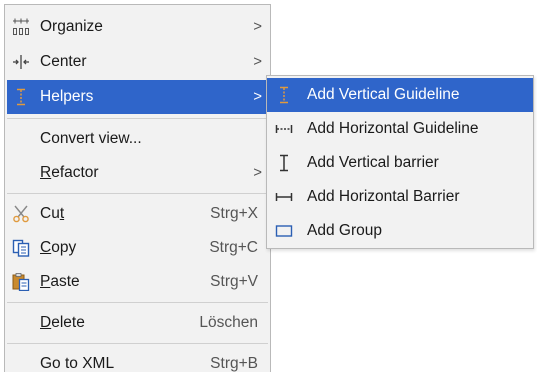  Describe the element at coordinates (21, 248) in the screenshot. I see `copy-icon` at that location.